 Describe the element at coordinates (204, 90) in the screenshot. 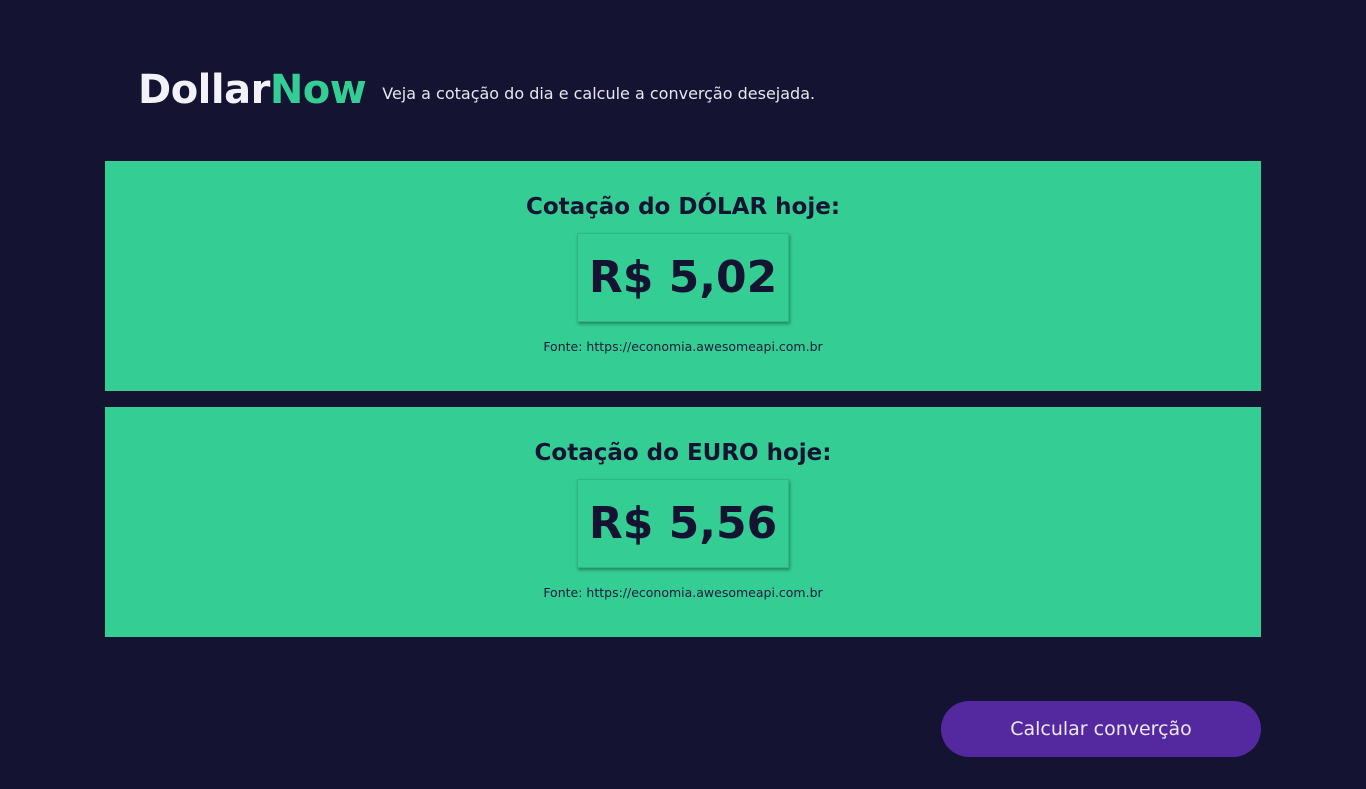

I see `logo-dollar-text: Dollar` at that location.